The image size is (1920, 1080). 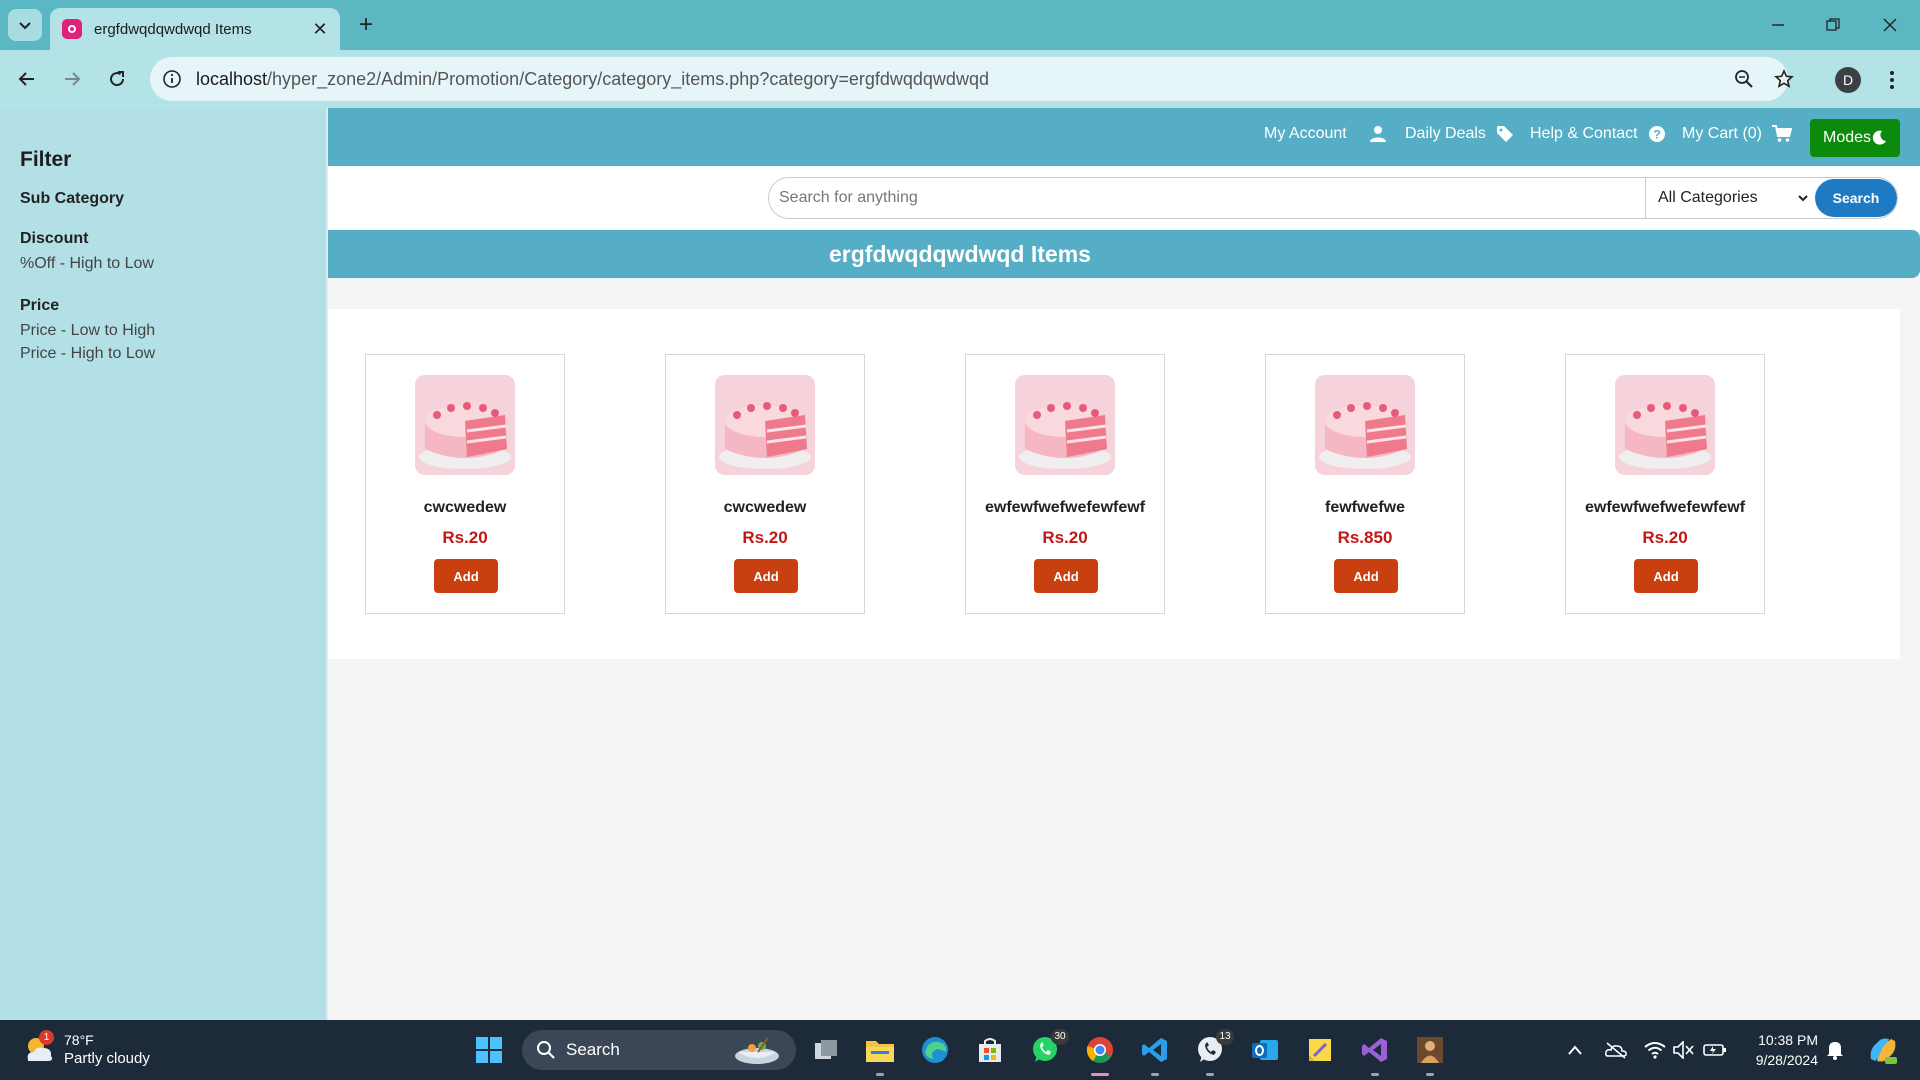 I want to click on whatsapp-badge: 30, so click(x=1060, y=1037).